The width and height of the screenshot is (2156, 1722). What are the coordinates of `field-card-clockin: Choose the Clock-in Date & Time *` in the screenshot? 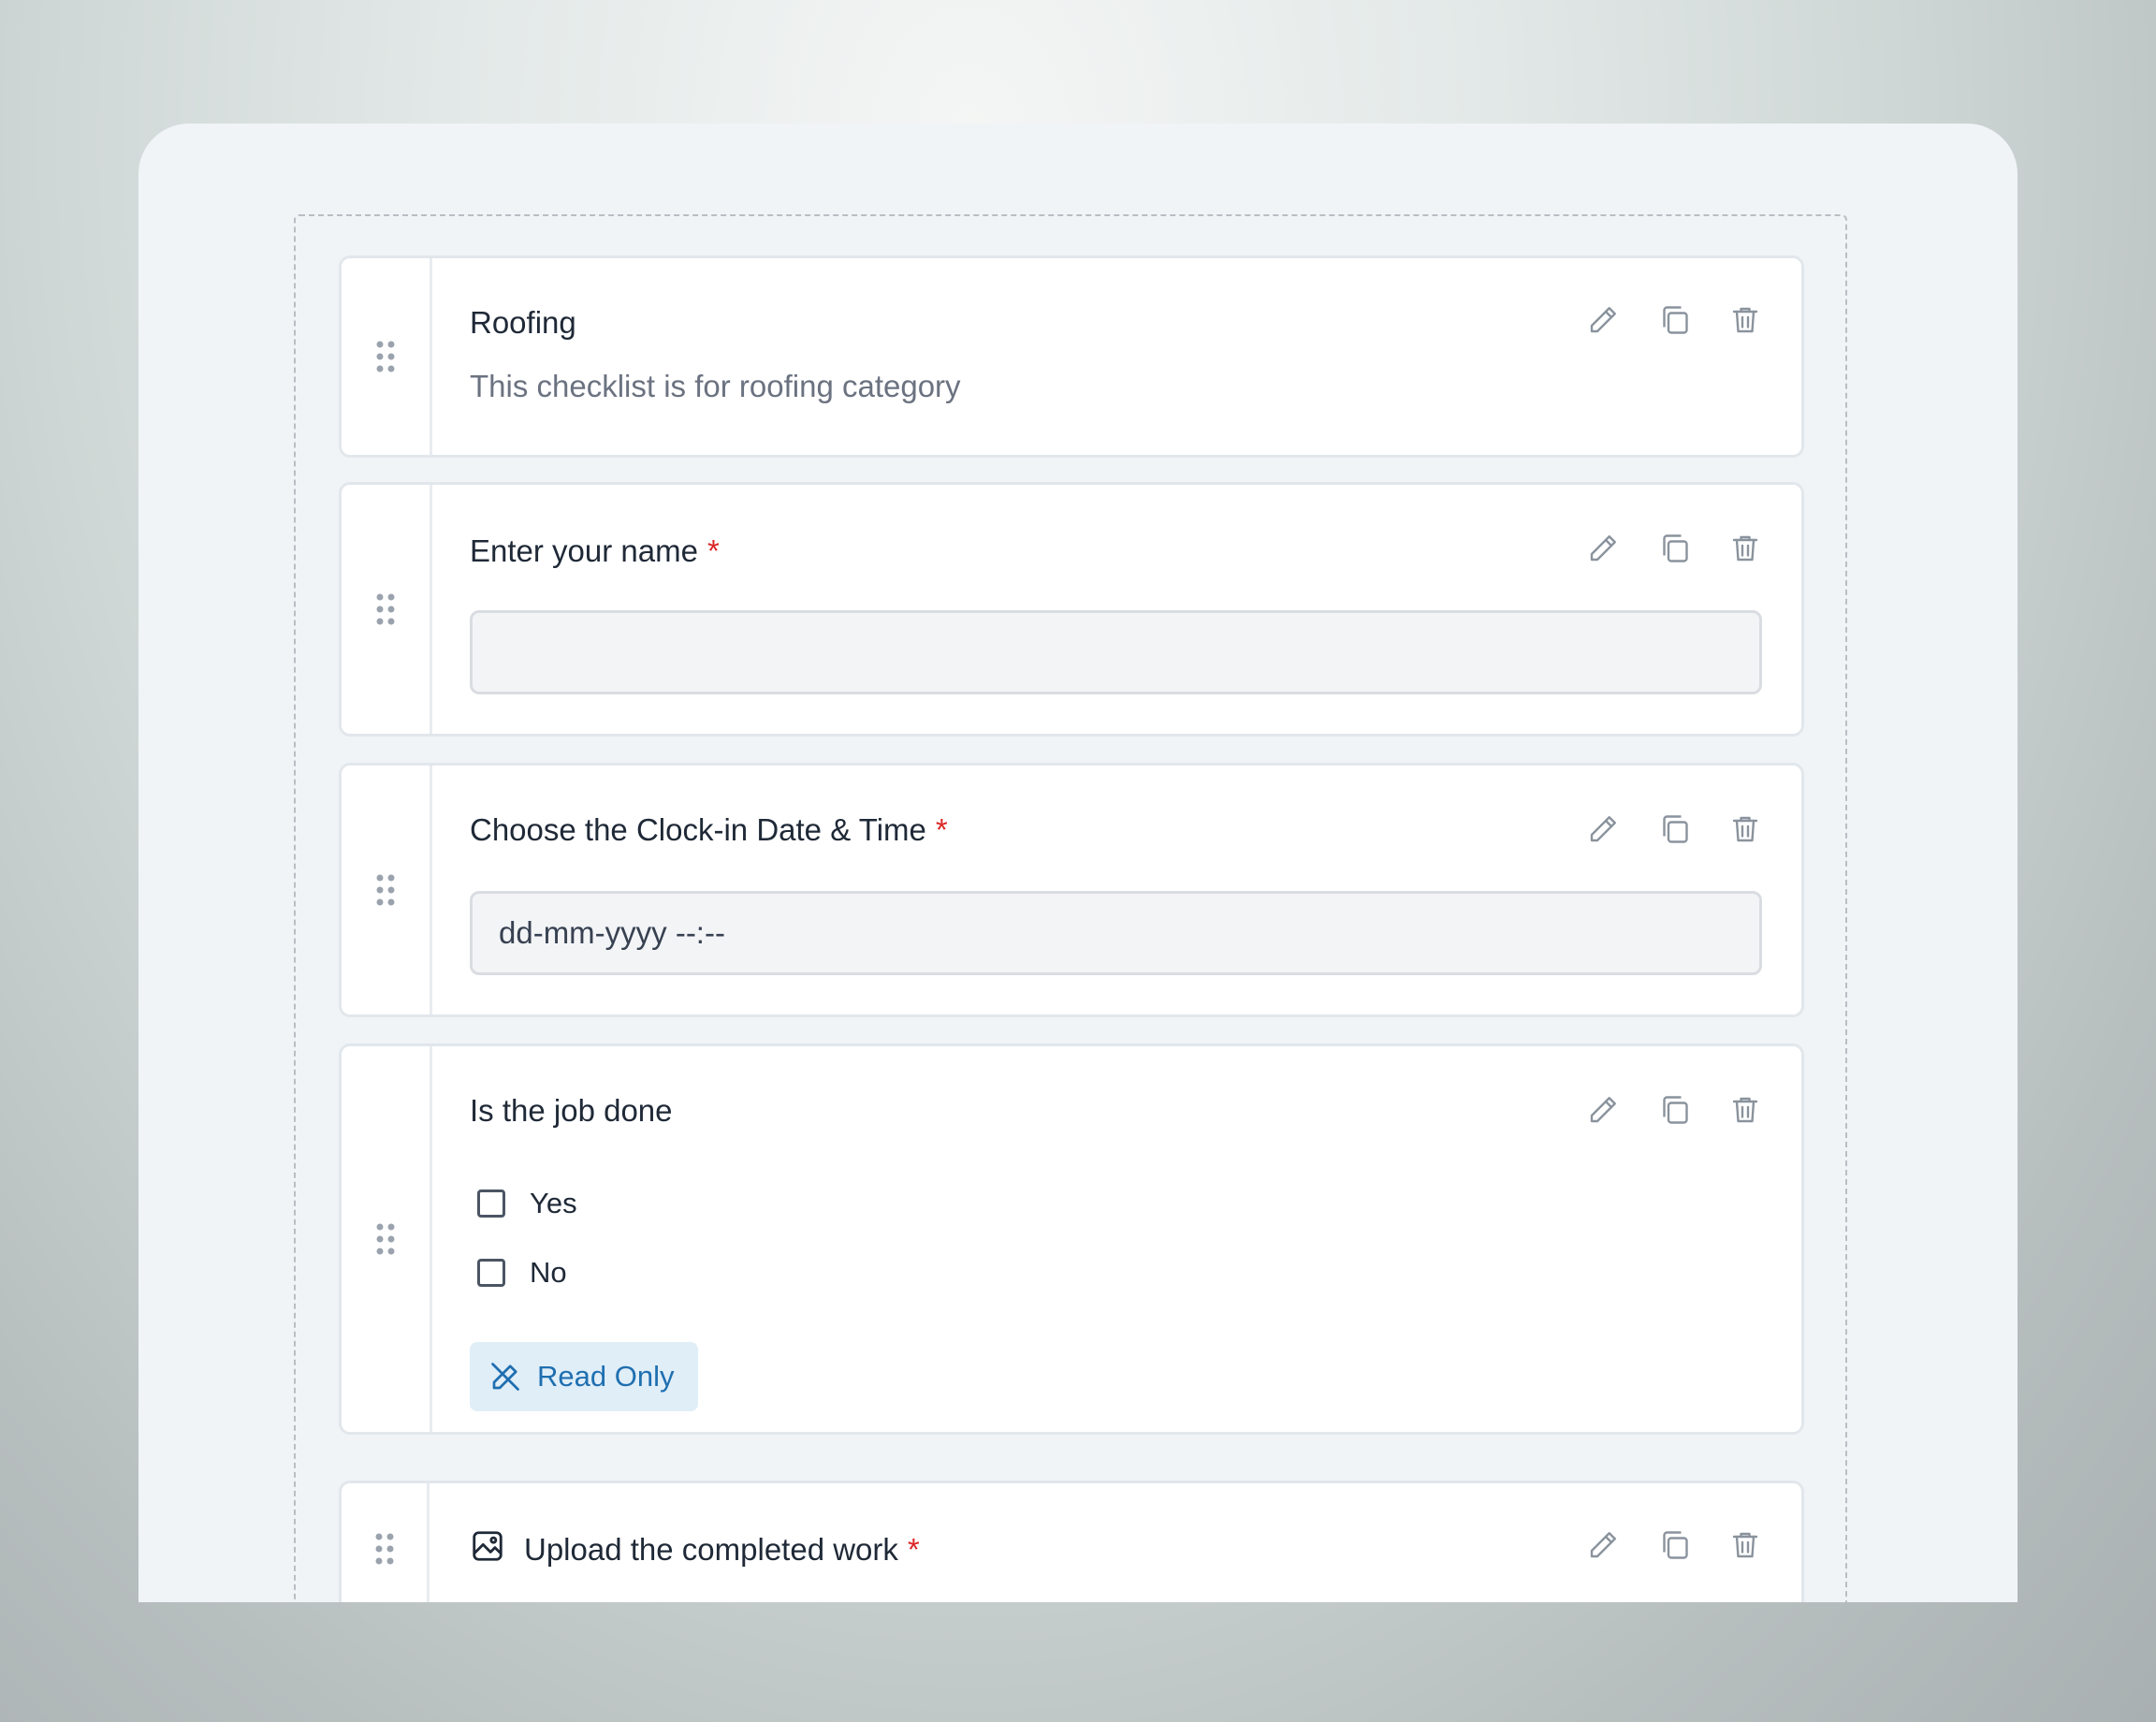 It's located at (1071, 890).